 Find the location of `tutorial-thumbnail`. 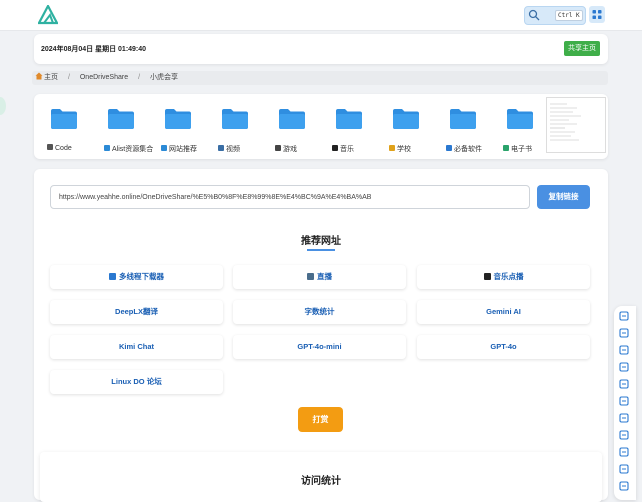

tutorial-thumbnail is located at coordinates (576, 125).